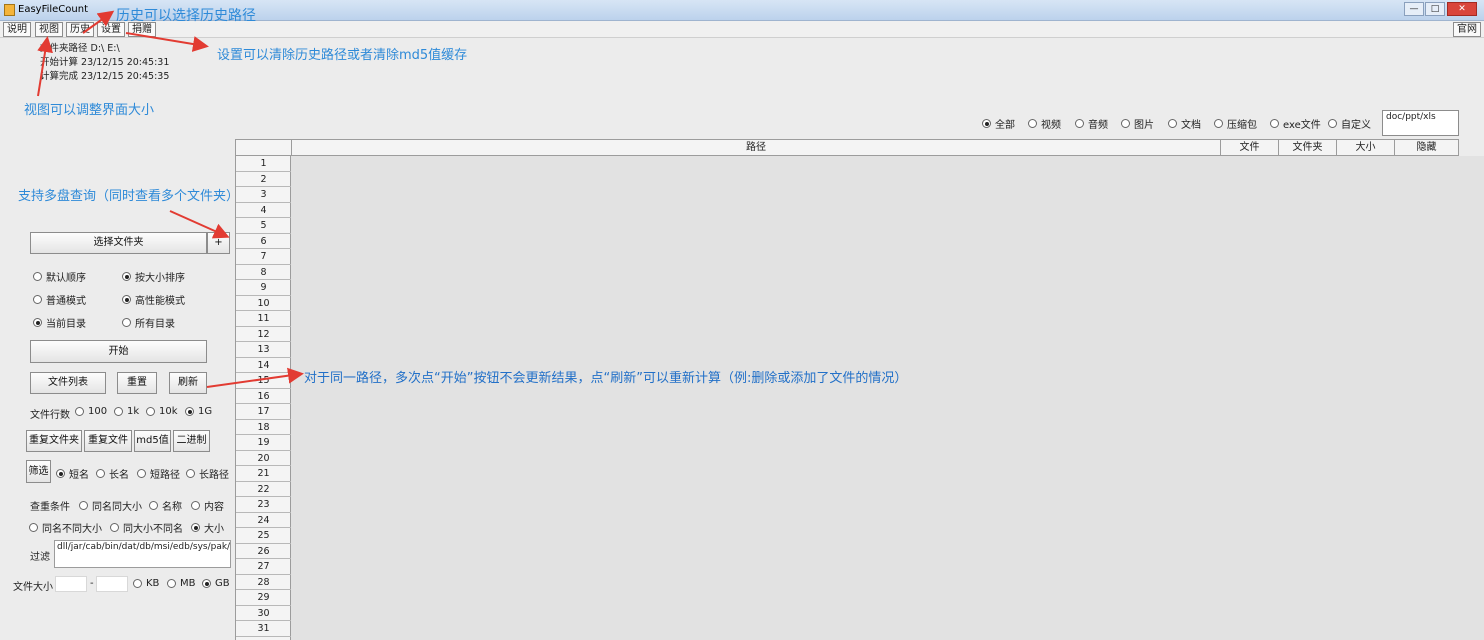 This screenshot has width=1484, height=640. I want to click on cond-samename-diffsize-radio: 同名不同大小, so click(65, 527).